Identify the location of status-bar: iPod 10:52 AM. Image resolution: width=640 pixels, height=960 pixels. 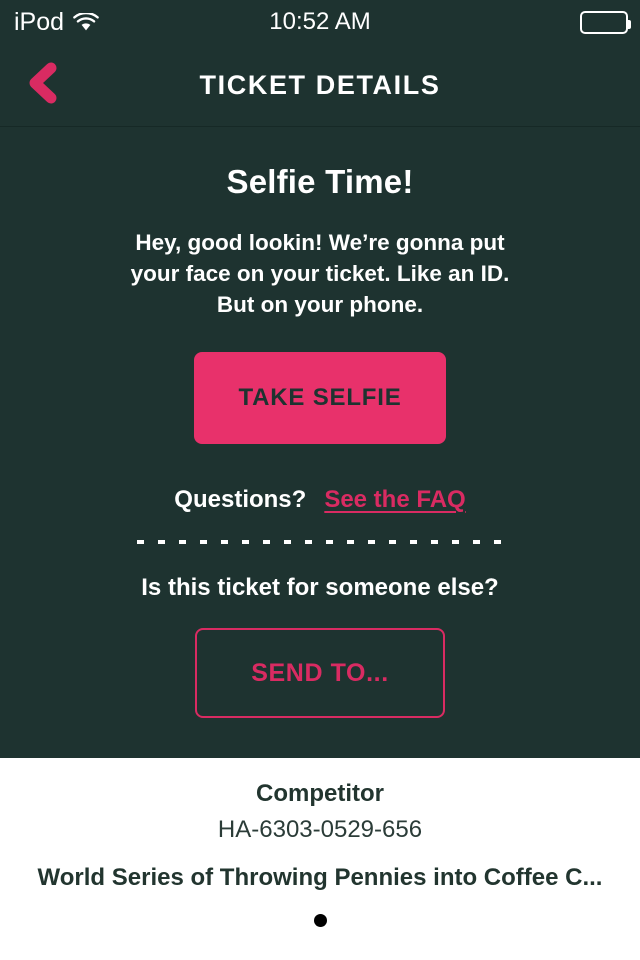
(320, 22).